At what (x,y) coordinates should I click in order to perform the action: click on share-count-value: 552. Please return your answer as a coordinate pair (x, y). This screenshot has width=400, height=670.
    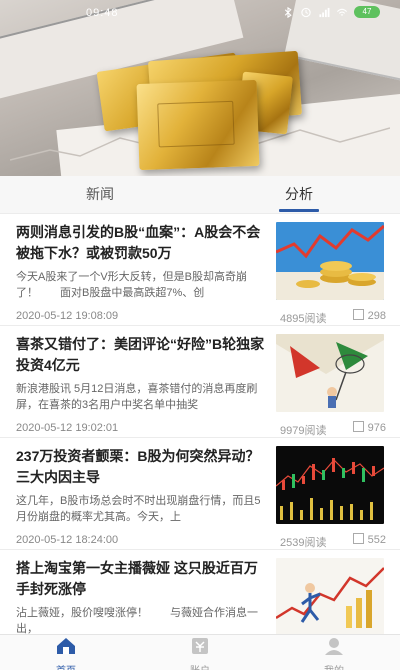
    Looking at the image, I should click on (376, 540).